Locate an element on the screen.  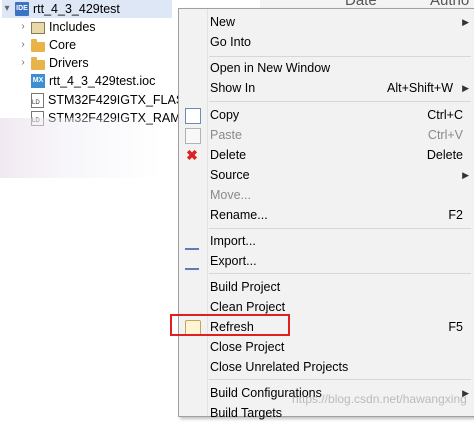
tree-item-project: ▾ IDE rtt_4_3_429test is located at coordinates (87, 9).